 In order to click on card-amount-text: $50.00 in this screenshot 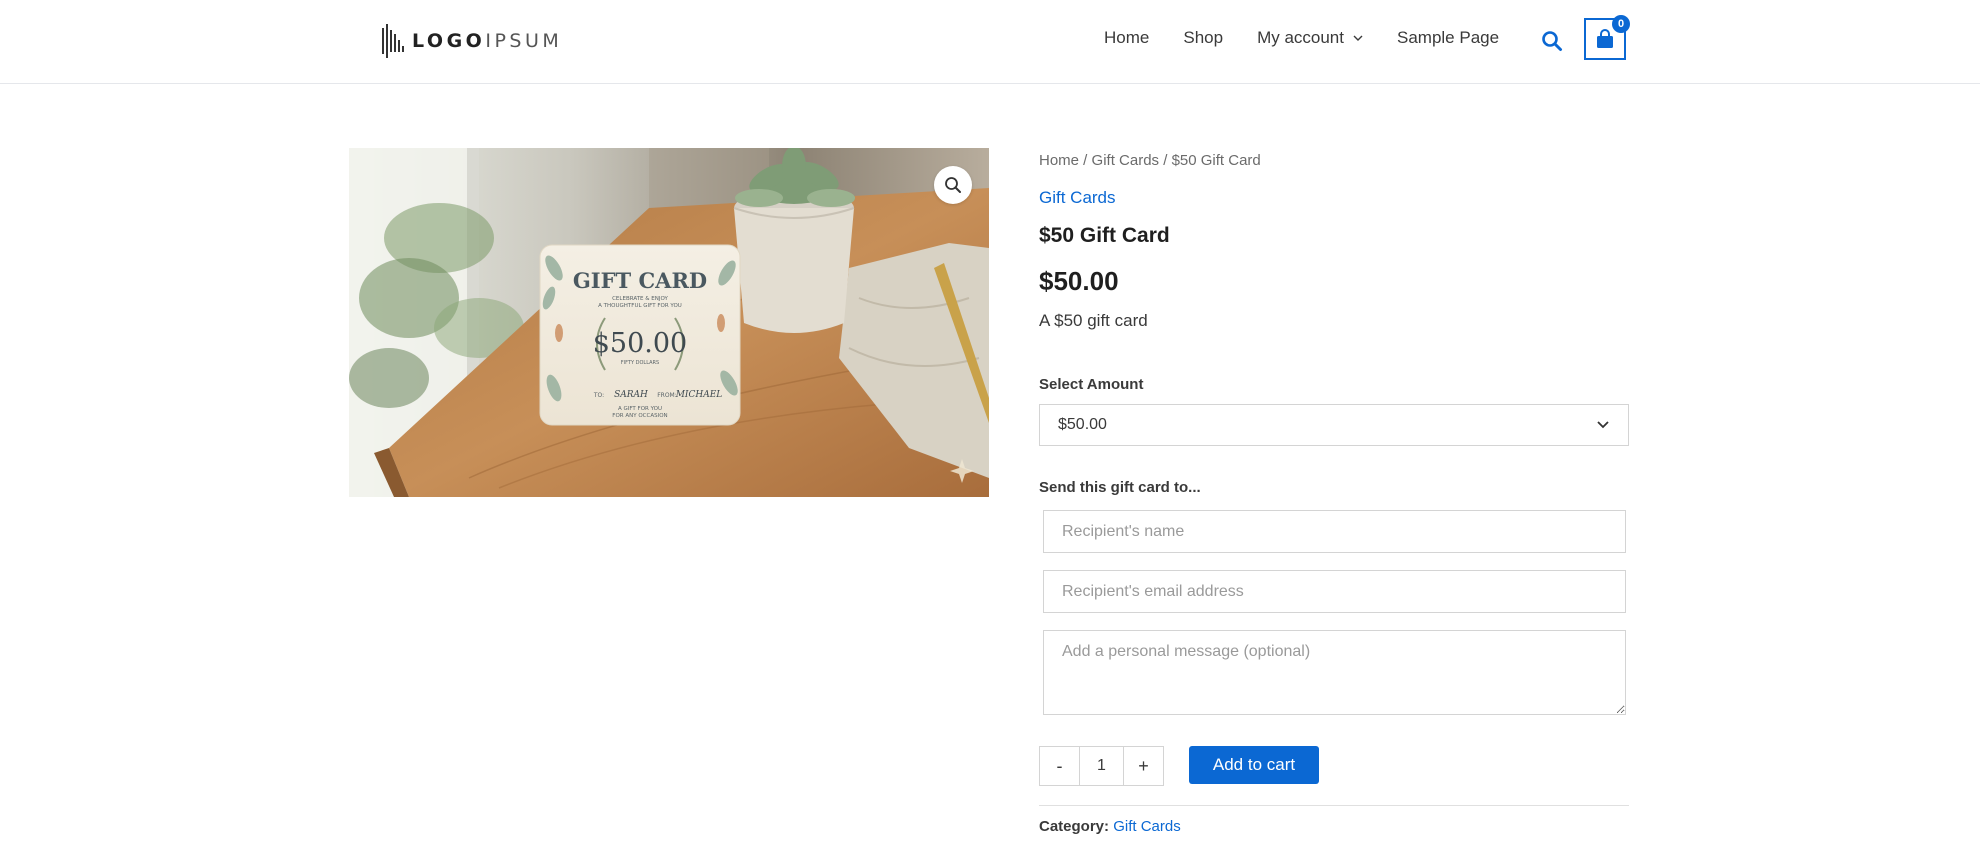, I will do `click(640, 343)`.